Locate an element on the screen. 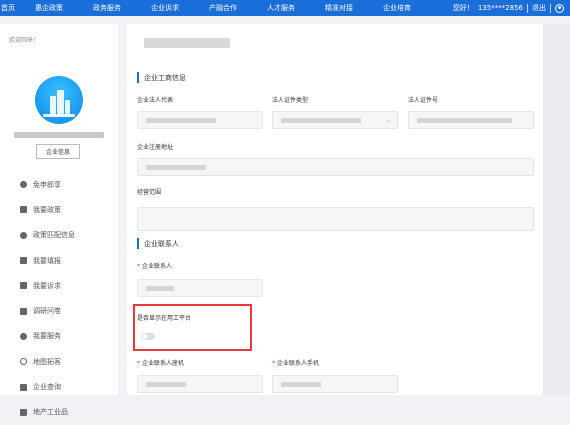 The height and width of the screenshot is (425, 570). contact-phone-field is located at coordinates (200, 384).